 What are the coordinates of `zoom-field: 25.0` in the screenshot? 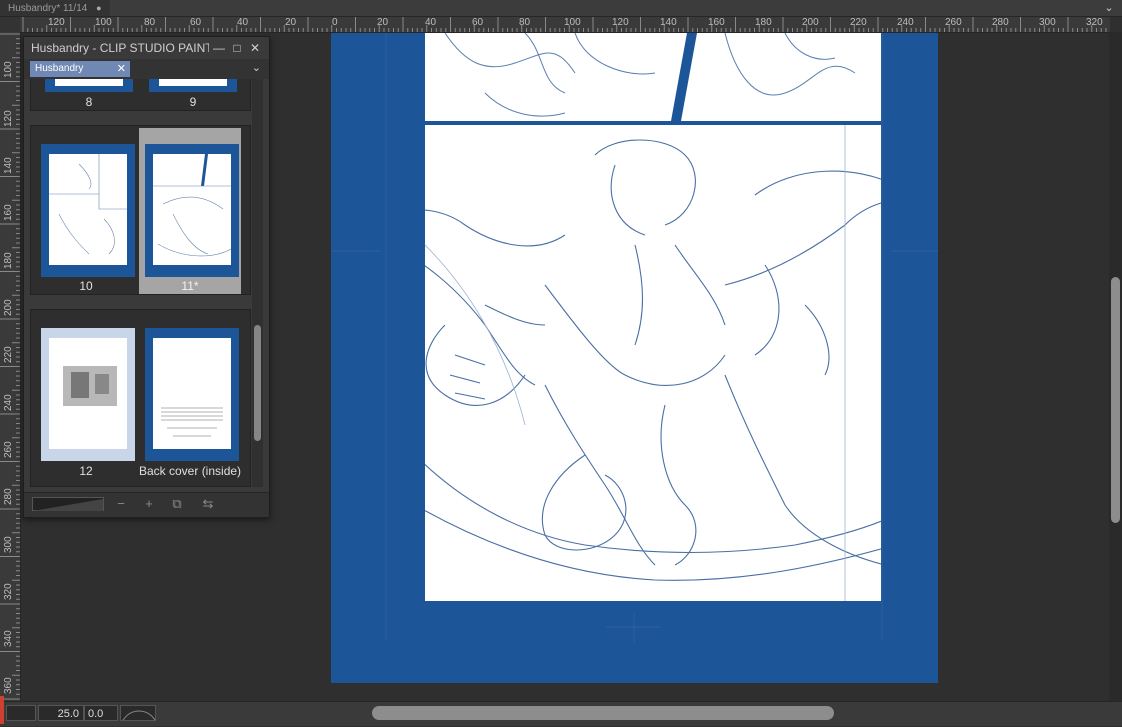 It's located at (61, 713).